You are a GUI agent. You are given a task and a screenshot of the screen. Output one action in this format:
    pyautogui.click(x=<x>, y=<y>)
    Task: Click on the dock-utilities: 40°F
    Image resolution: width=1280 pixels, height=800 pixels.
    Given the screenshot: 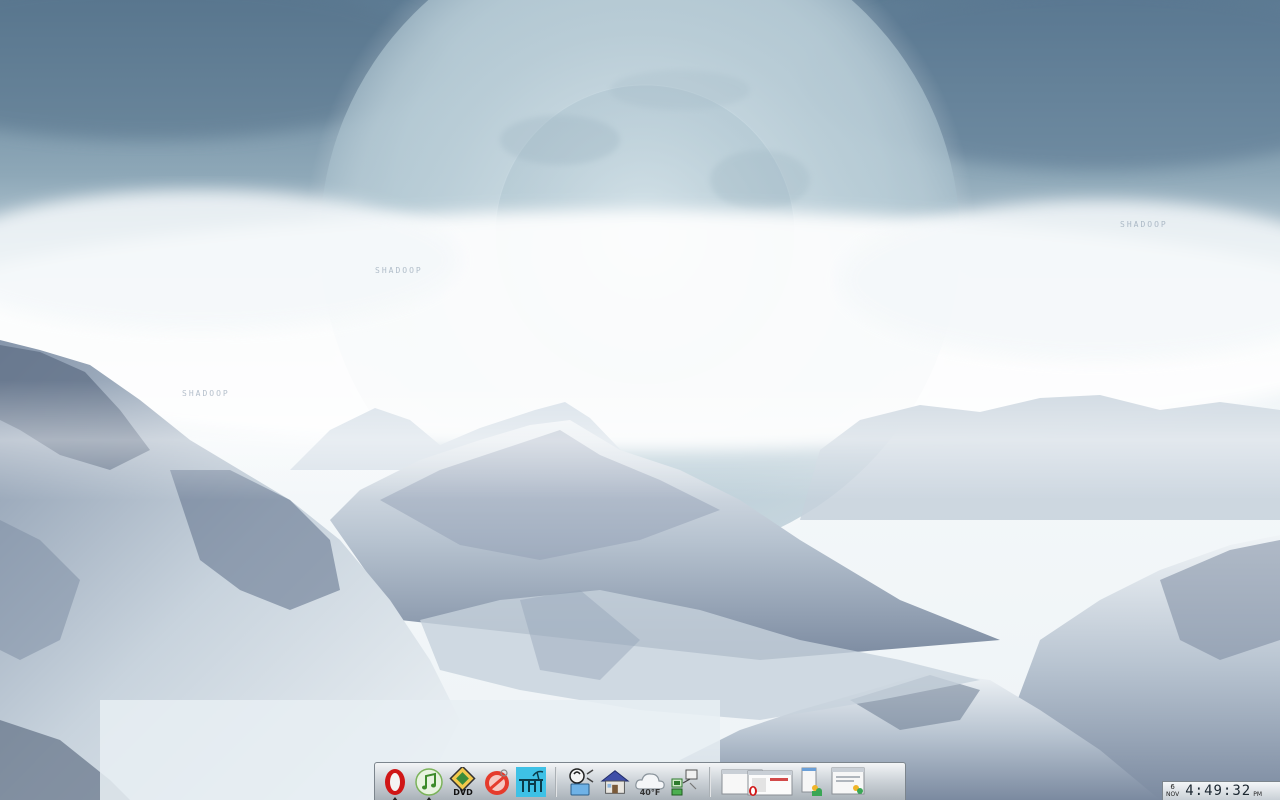 What is the action you would take?
    pyautogui.click(x=633, y=781)
    